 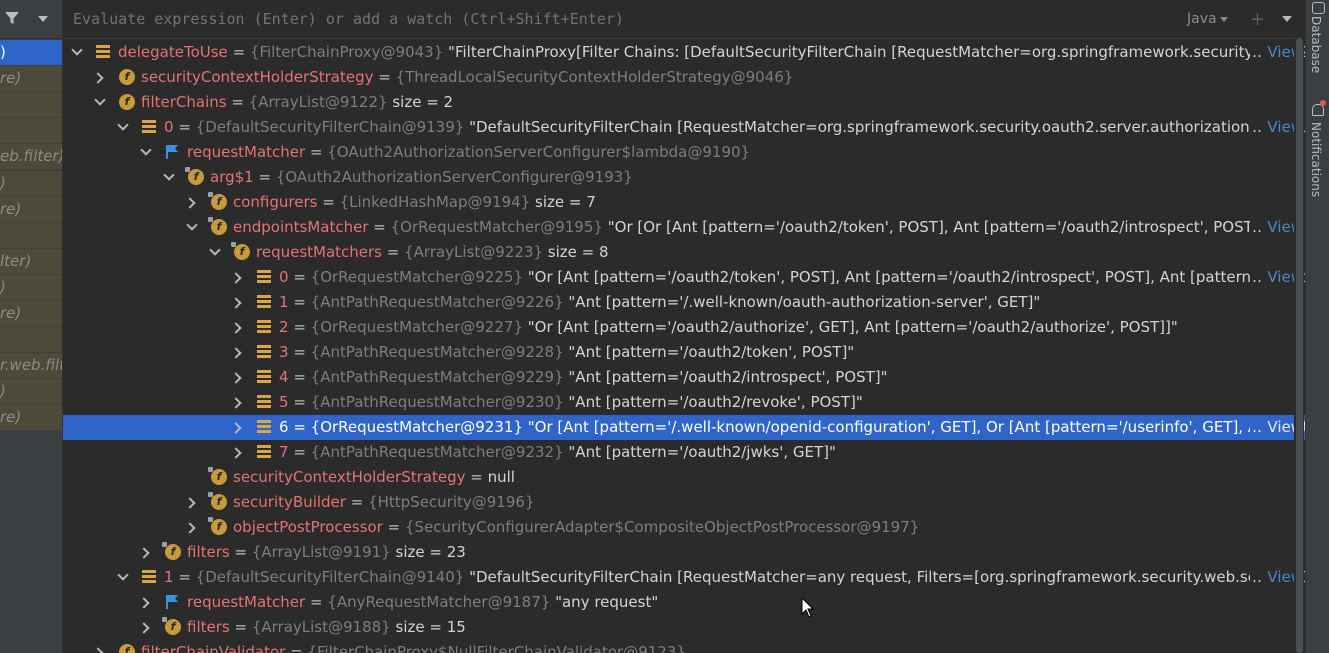 I want to click on object-reference: {AnyRequestMatcher@9187}, so click(x=439, y=602).